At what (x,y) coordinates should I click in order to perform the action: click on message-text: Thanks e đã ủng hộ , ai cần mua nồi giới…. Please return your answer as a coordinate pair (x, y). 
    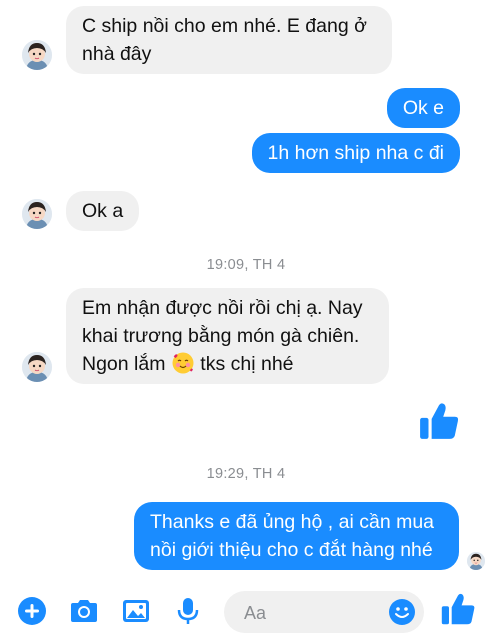
    Looking at the image, I should click on (292, 536).